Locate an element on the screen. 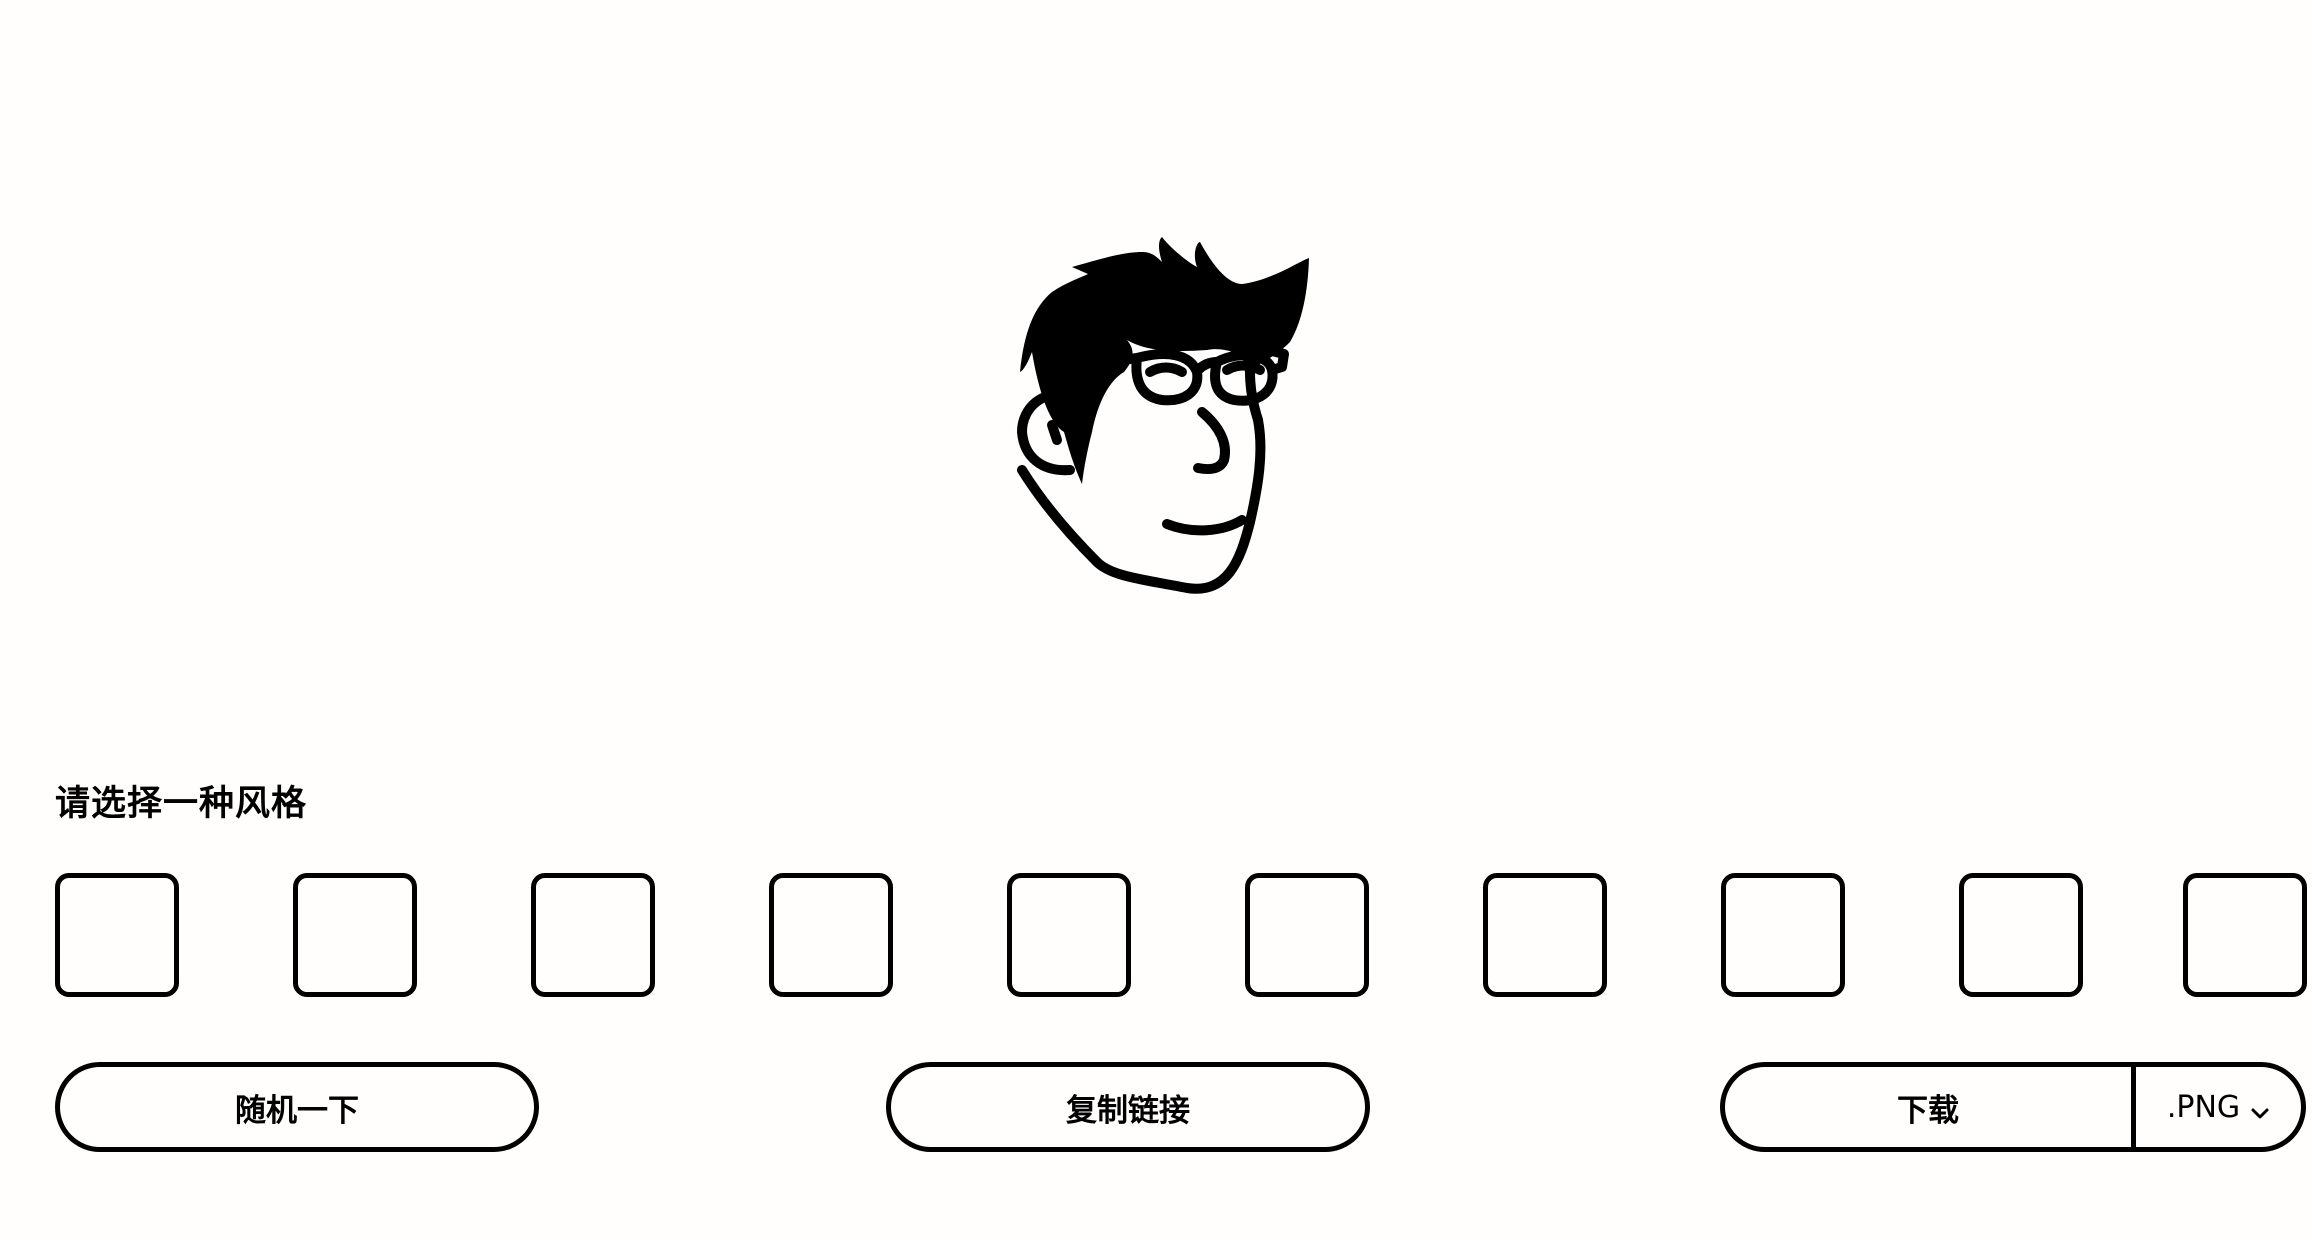 The width and height of the screenshot is (2312, 1240). download-group: 下载 .PNG is located at coordinates (2013, 1107).